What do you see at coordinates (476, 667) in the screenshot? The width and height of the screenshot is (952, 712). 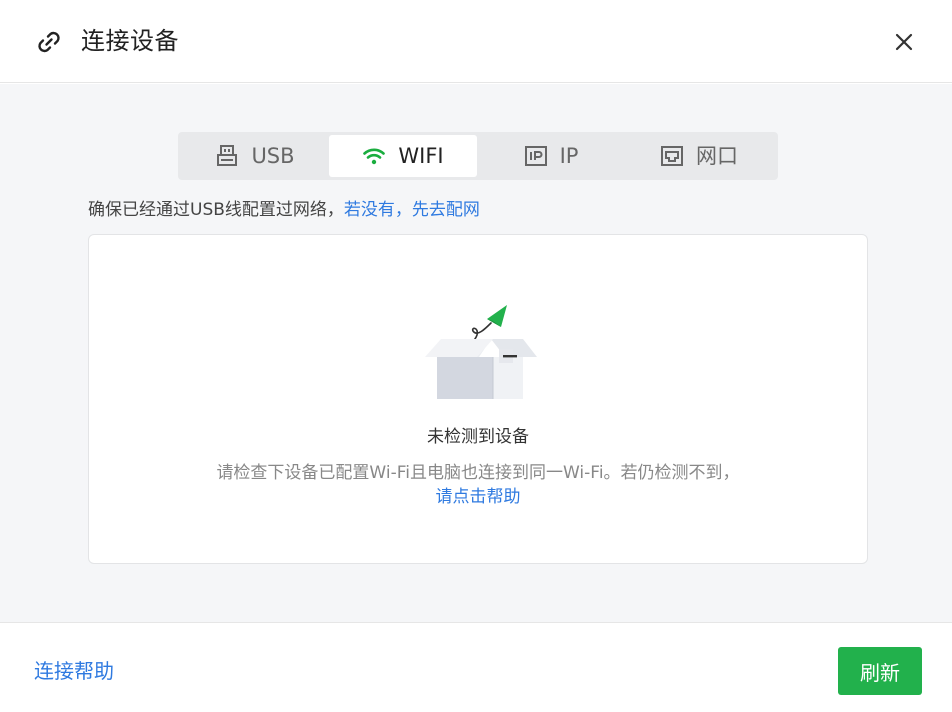 I see `dialog-footer: 连接帮助 刷新` at bounding box center [476, 667].